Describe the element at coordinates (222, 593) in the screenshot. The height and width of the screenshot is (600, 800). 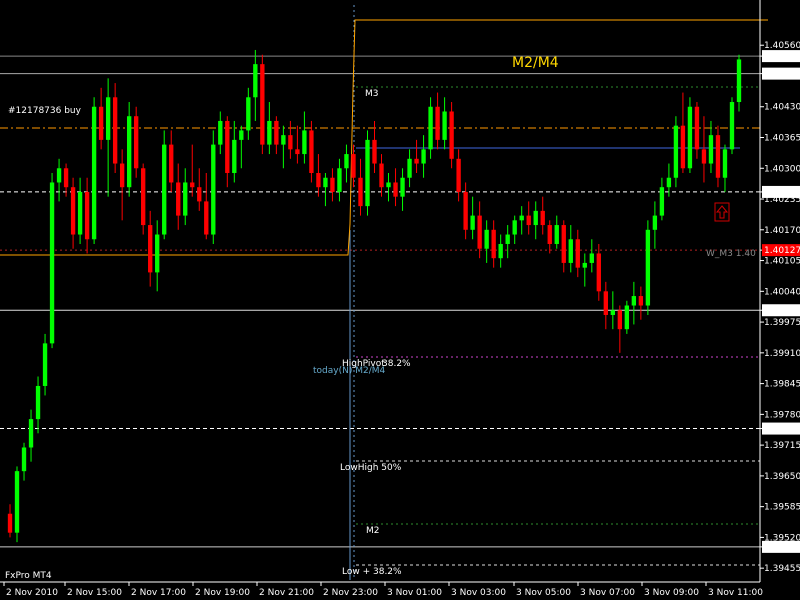
I see `time-tick-label: 2 Nov 19:00` at that location.